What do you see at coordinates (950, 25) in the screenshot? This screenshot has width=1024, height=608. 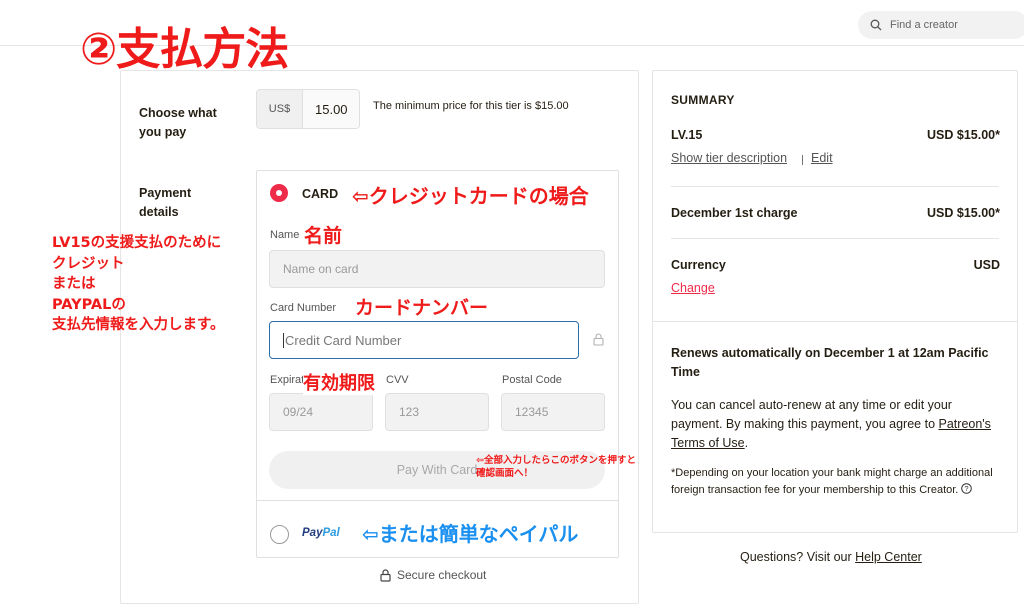 I see `search-input` at bounding box center [950, 25].